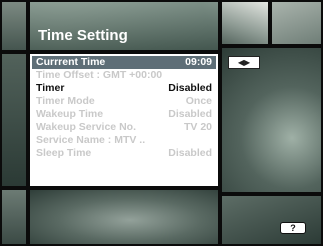 The image size is (323, 246). What do you see at coordinates (124, 114) in the screenshot?
I see `menu-row-wakeup-time: Wakeup Time Disabled` at bounding box center [124, 114].